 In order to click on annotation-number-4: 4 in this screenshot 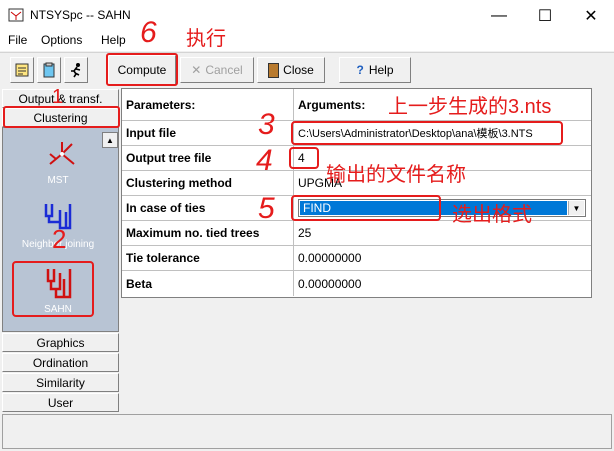, I will do `click(264, 160)`.